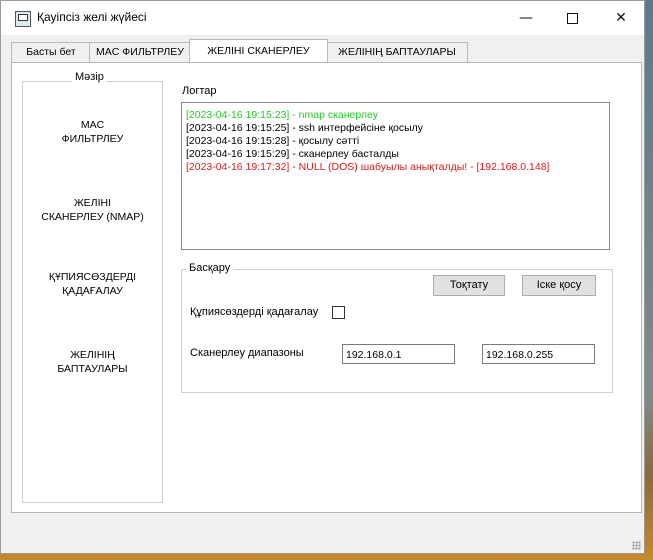 The height and width of the screenshot is (560, 653). Describe the element at coordinates (247, 353) in the screenshot. I see `scan-range-label: Сканерлеу диапазоны` at that location.